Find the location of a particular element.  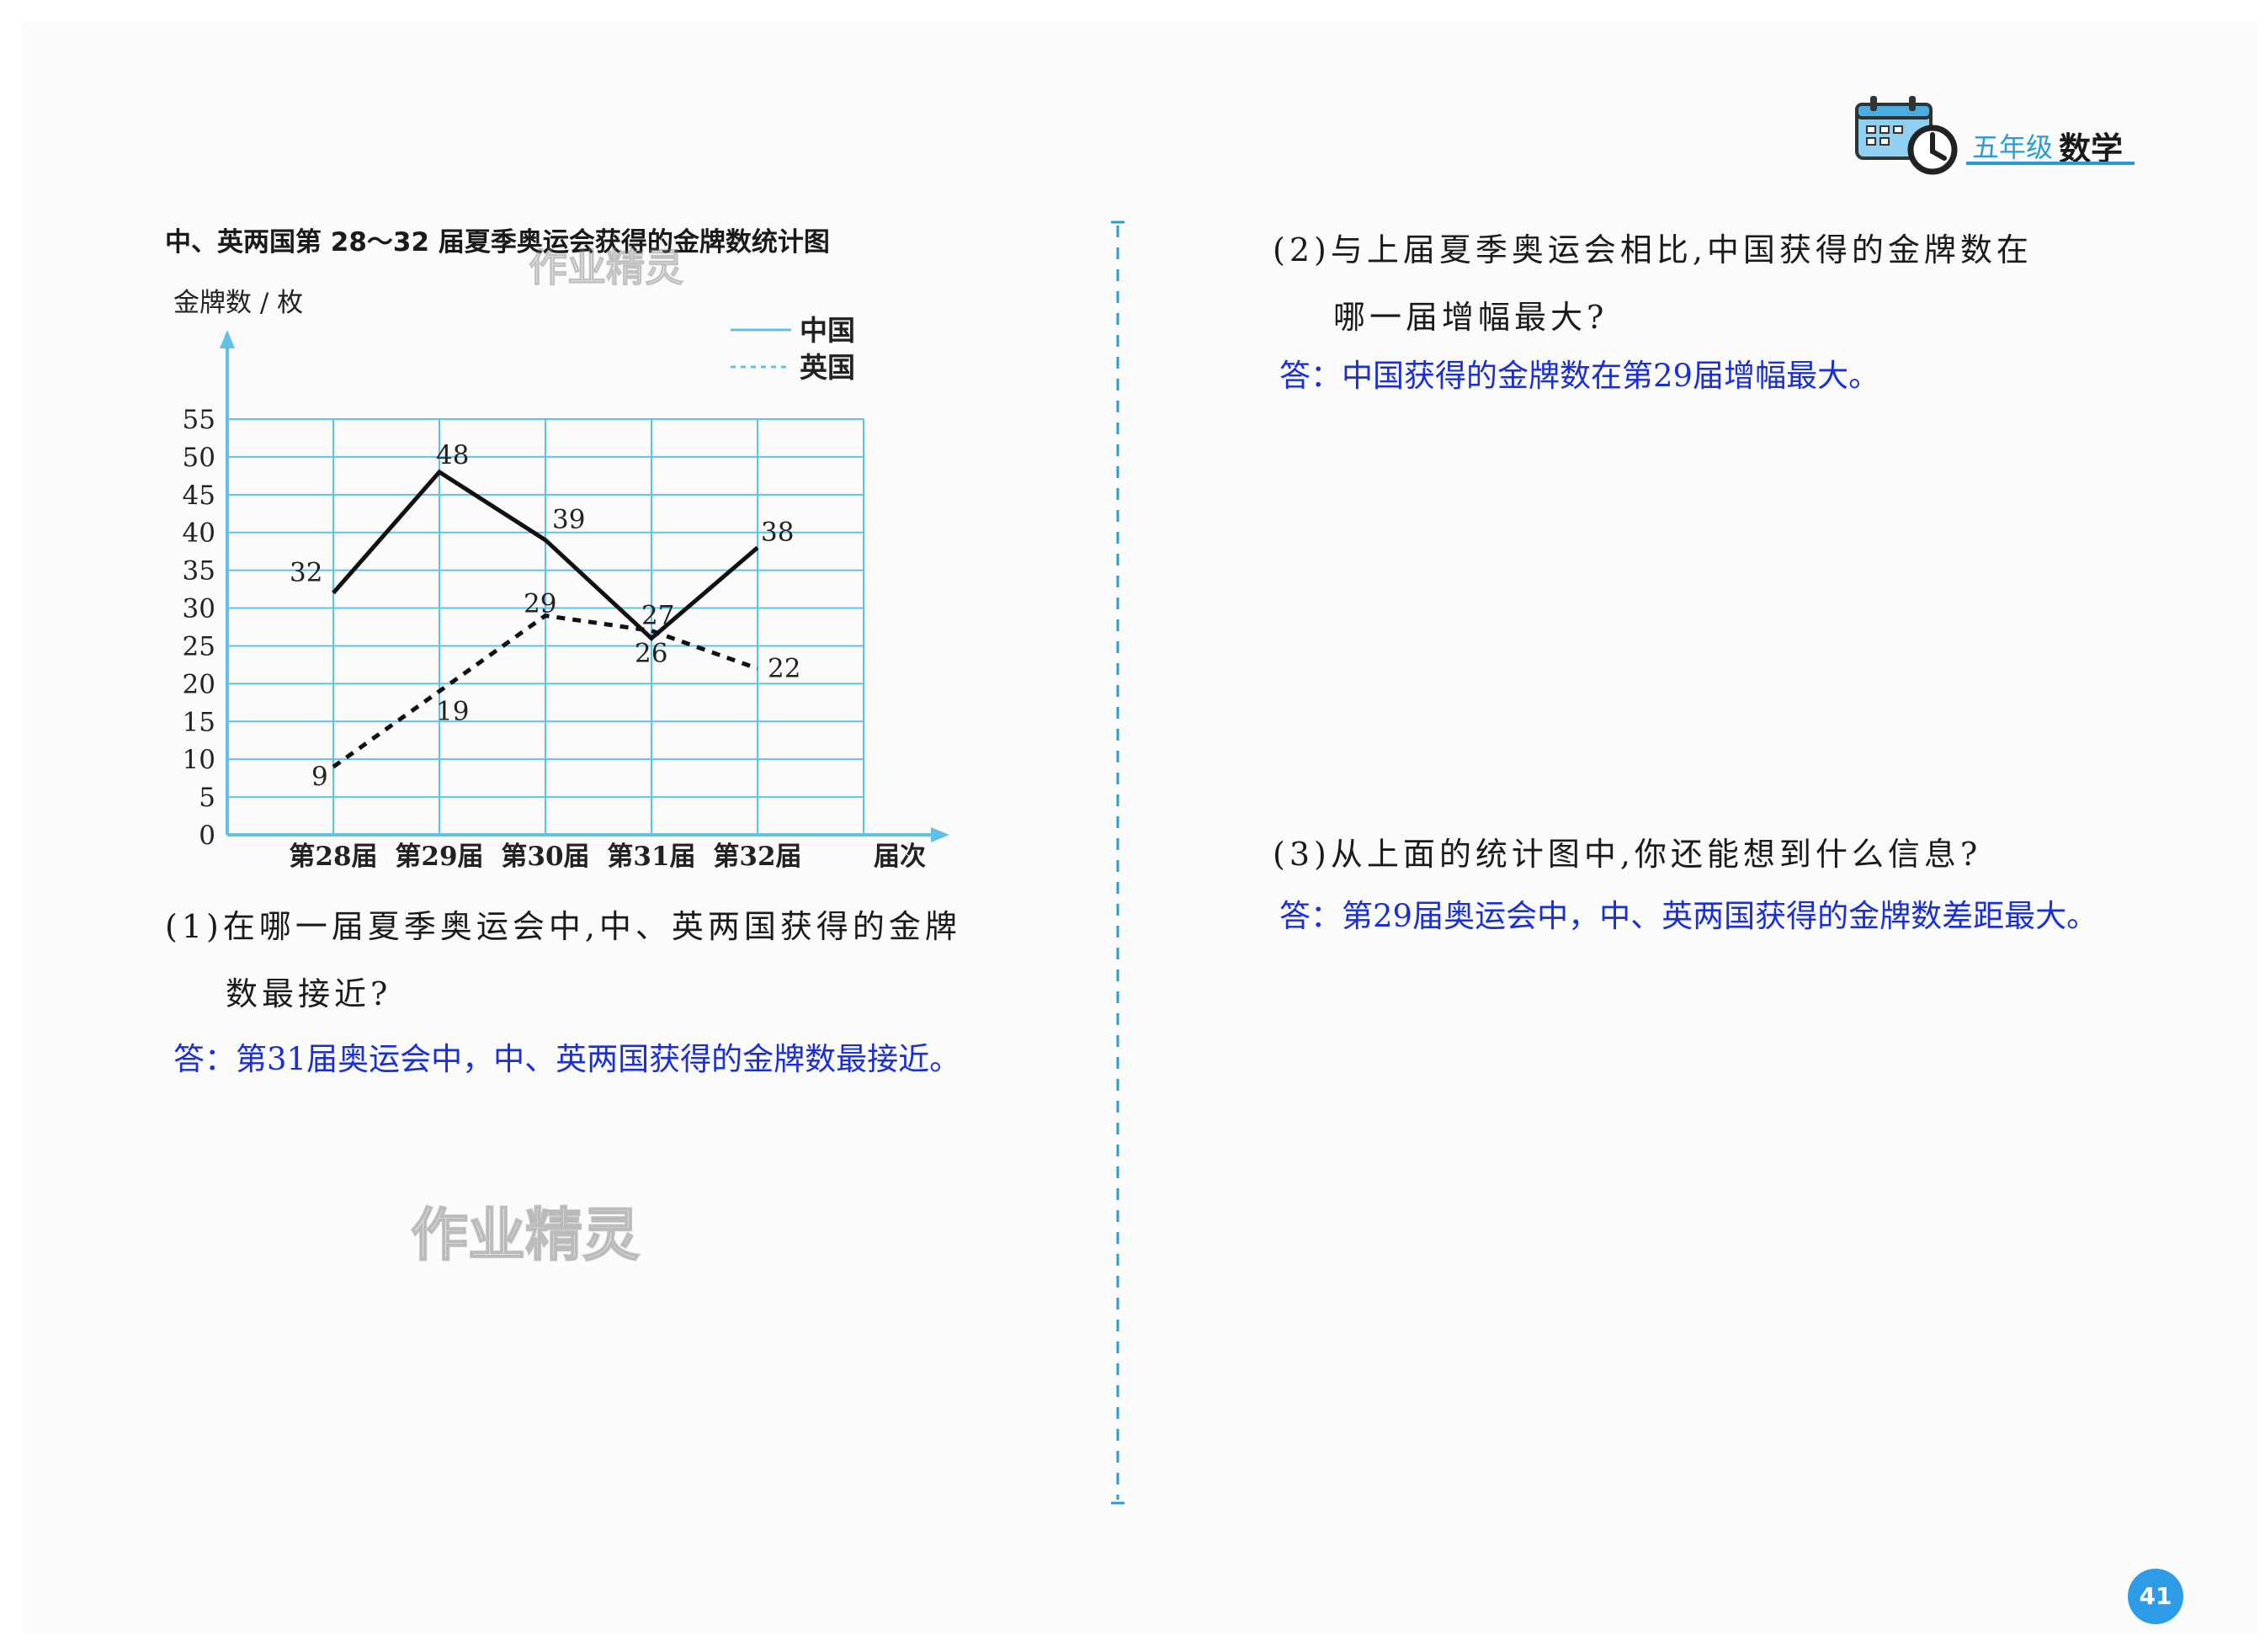

answer-3: 答：第29届奥运会中，中、英两国获得的金牌数差距最大。 is located at coordinates (1688, 916).